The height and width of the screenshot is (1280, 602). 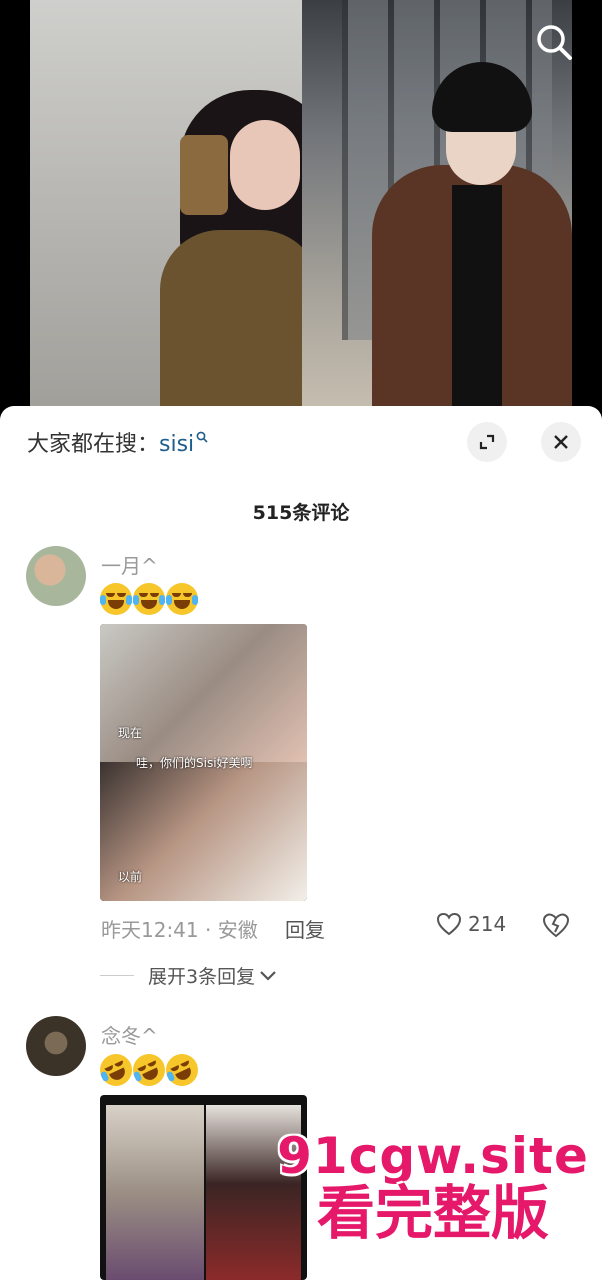 What do you see at coordinates (155, 1192) in the screenshot?
I see `image-left-panel` at bounding box center [155, 1192].